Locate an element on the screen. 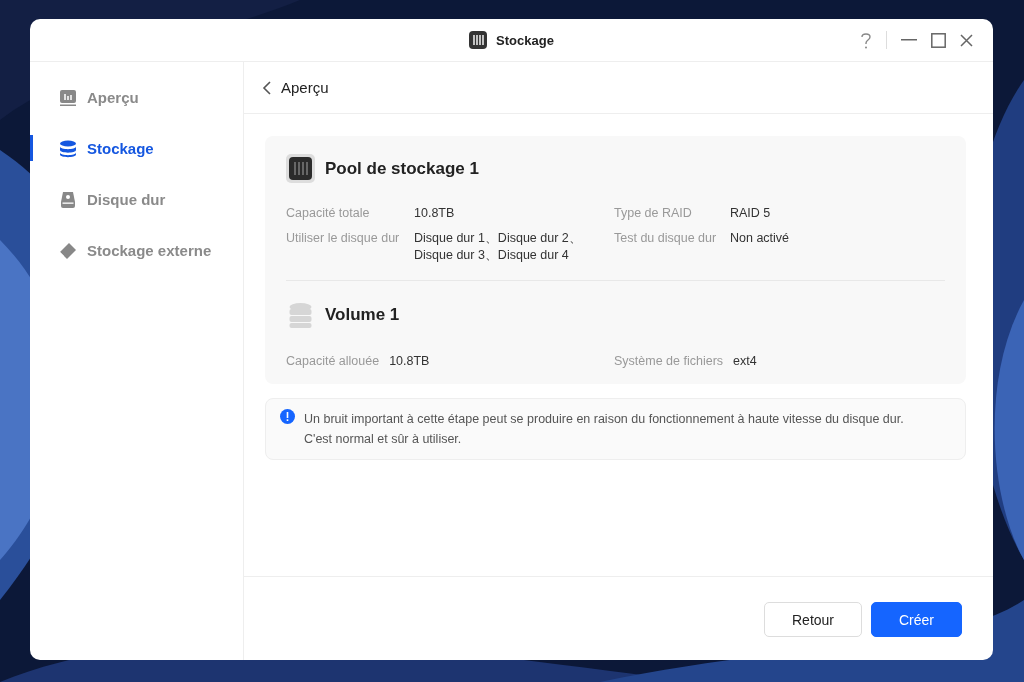 The height and width of the screenshot is (682, 1024). field-label: Capacité totale is located at coordinates (328, 213).